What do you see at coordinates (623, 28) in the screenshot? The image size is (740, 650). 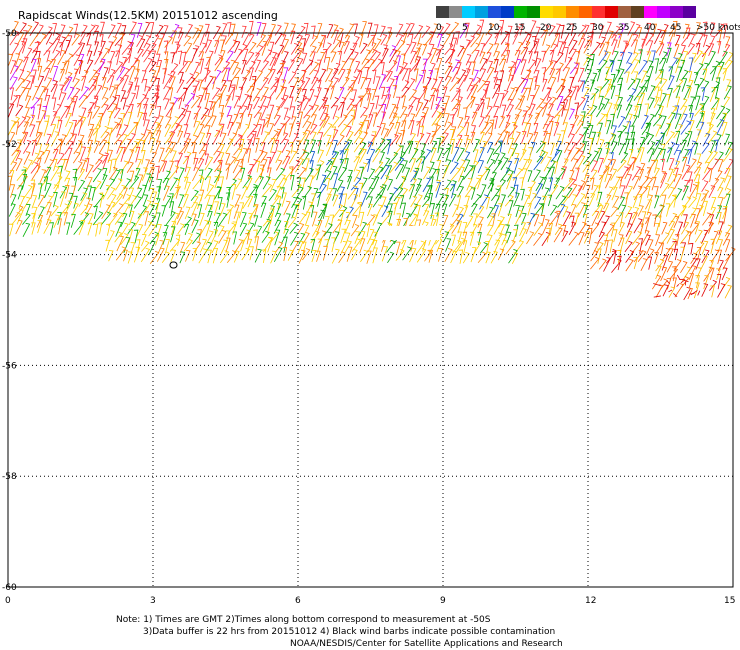 I see `colorbar-label: 35` at bounding box center [623, 28].